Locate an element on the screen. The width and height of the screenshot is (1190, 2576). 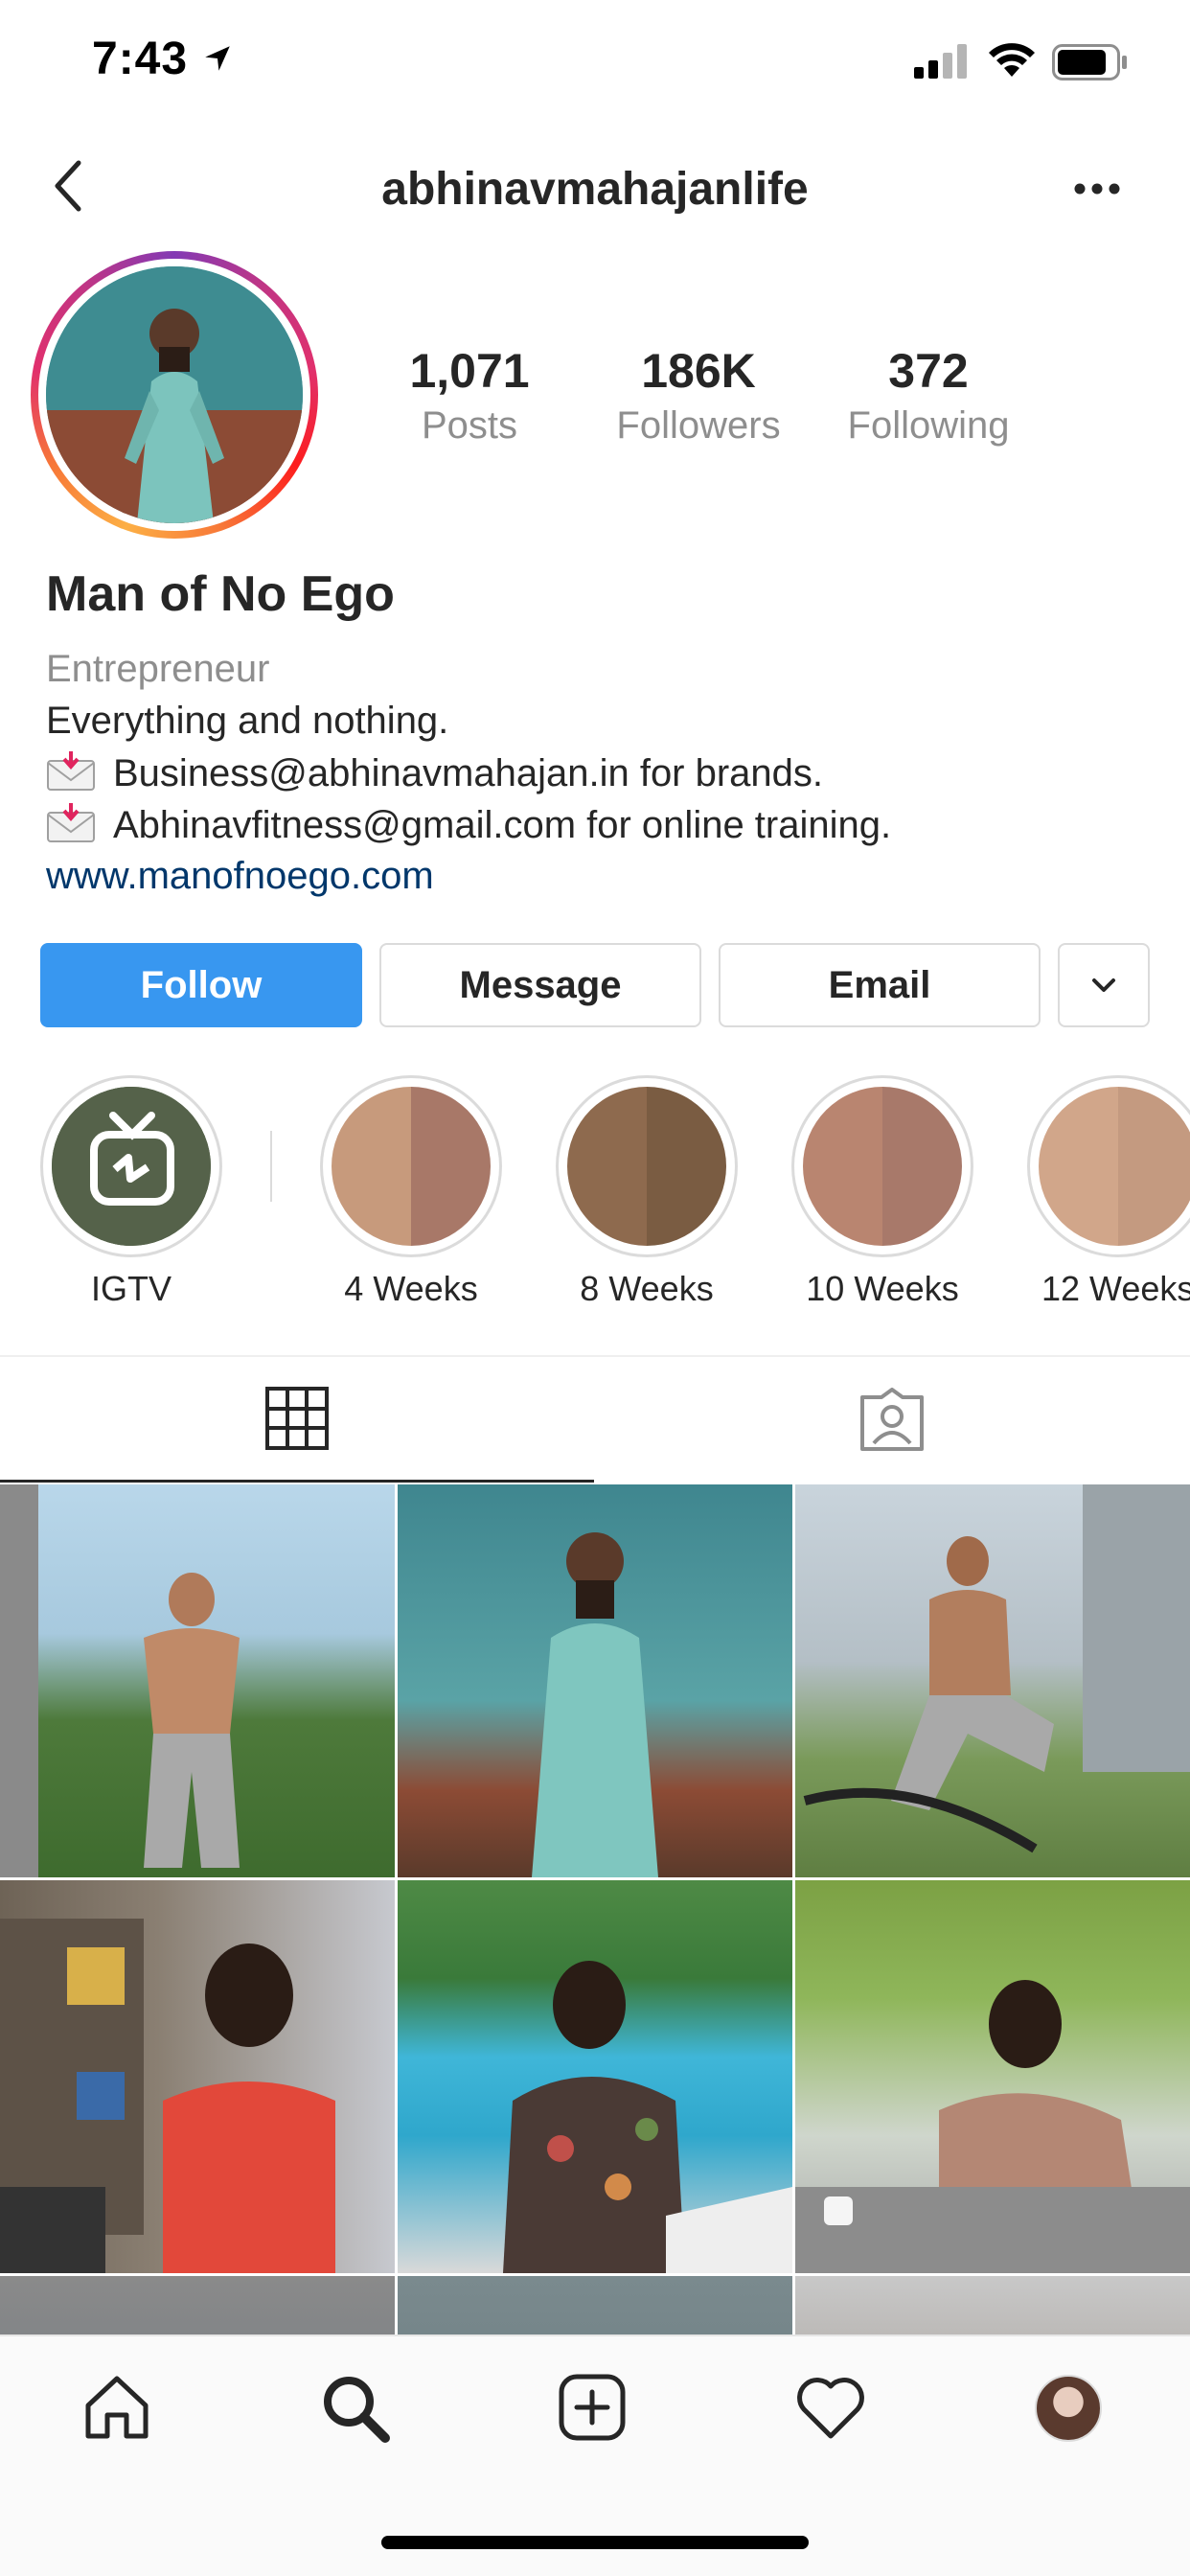
profile-avatar is located at coordinates (175, 394).